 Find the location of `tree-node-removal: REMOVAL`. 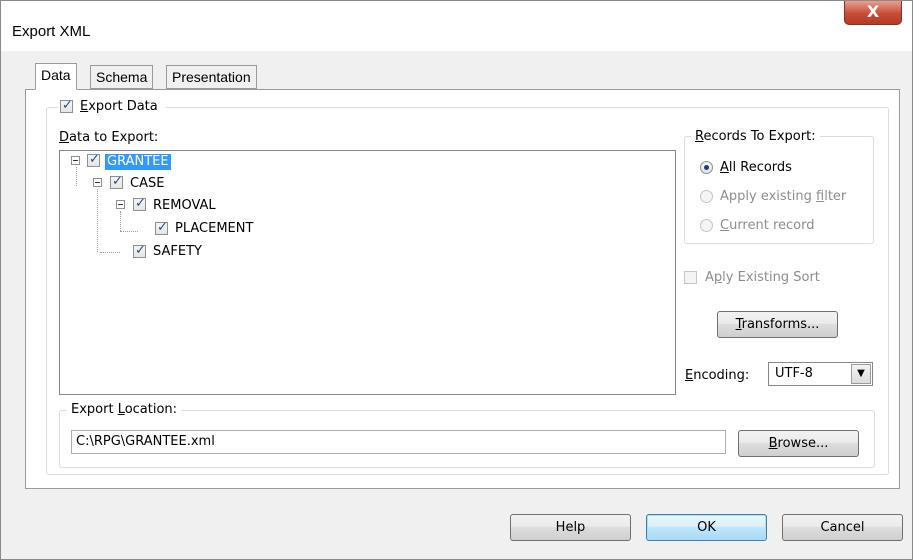

tree-node-removal: REMOVAL is located at coordinates (184, 206).